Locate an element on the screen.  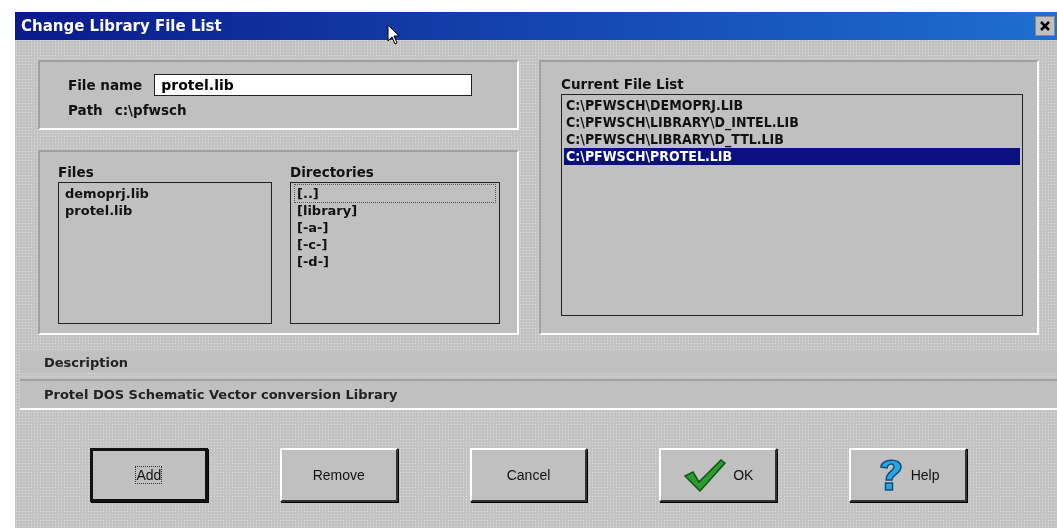
files-label: Files is located at coordinates (76, 172).